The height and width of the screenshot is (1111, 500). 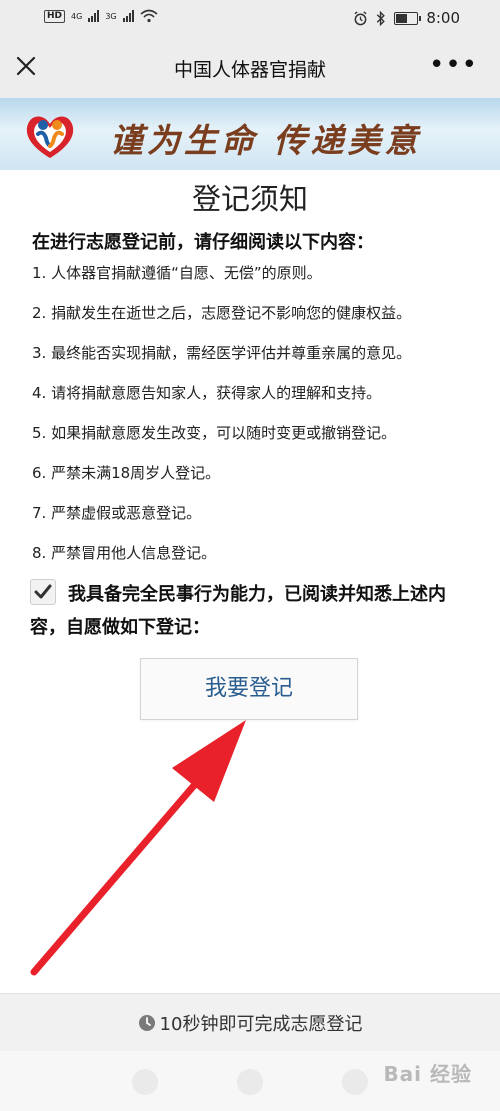 What do you see at coordinates (249, 689) in the screenshot?
I see `register-button: 我要登记` at bounding box center [249, 689].